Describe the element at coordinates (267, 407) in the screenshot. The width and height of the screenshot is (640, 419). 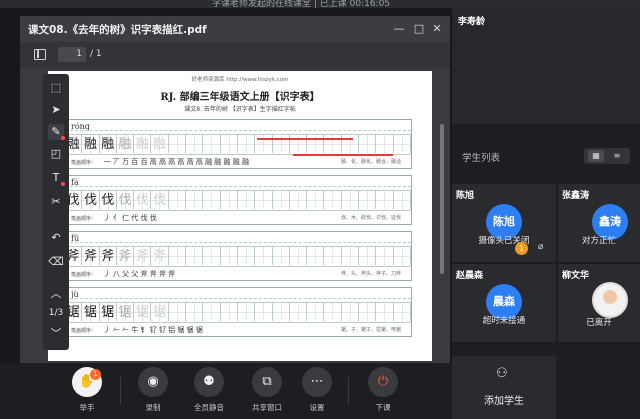
I see `share-window-label: 共享窗口` at that location.